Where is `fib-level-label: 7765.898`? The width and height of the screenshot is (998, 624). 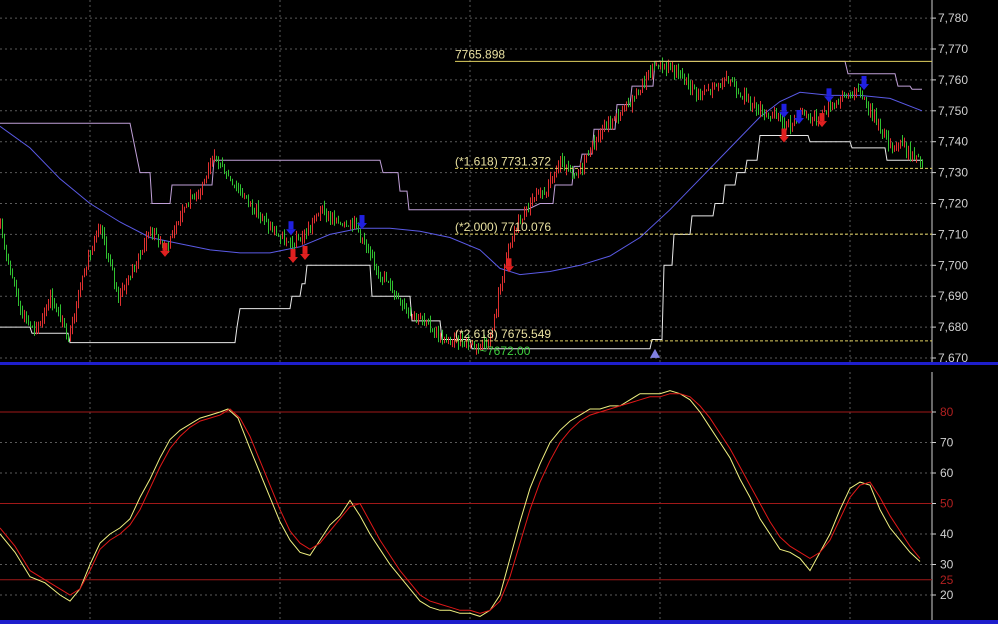 fib-level-label: 7765.898 is located at coordinates (480, 54).